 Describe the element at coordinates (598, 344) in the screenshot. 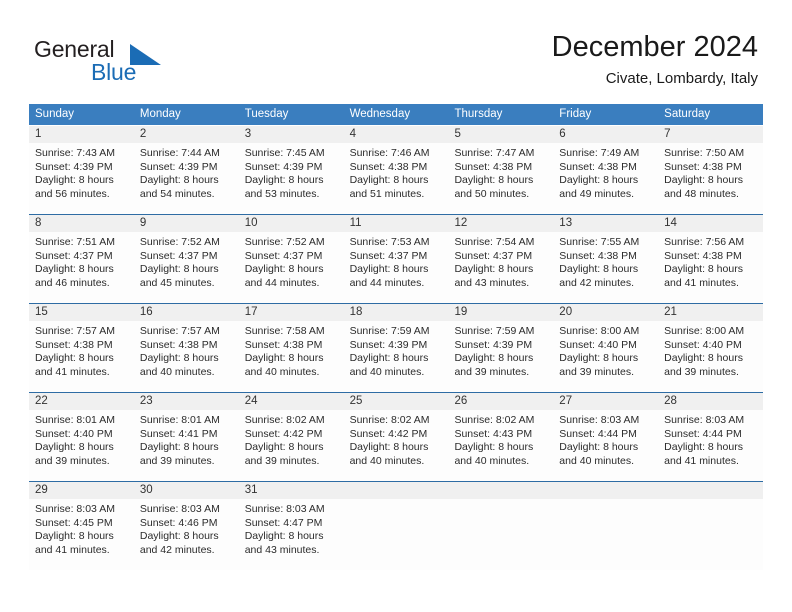

I see `day-detail-line: Sunset: 4:40 PM` at that location.